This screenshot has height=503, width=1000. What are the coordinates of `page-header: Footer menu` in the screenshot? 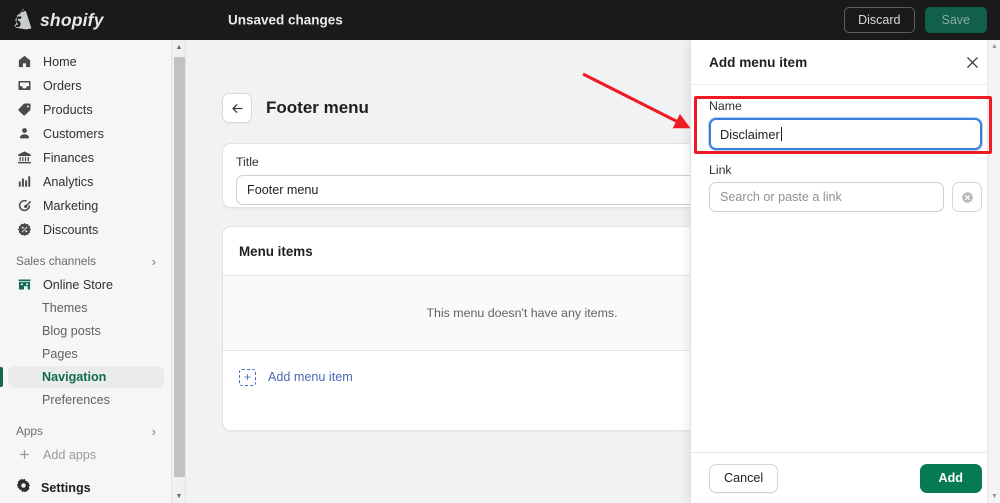 It's located at (295, 108).